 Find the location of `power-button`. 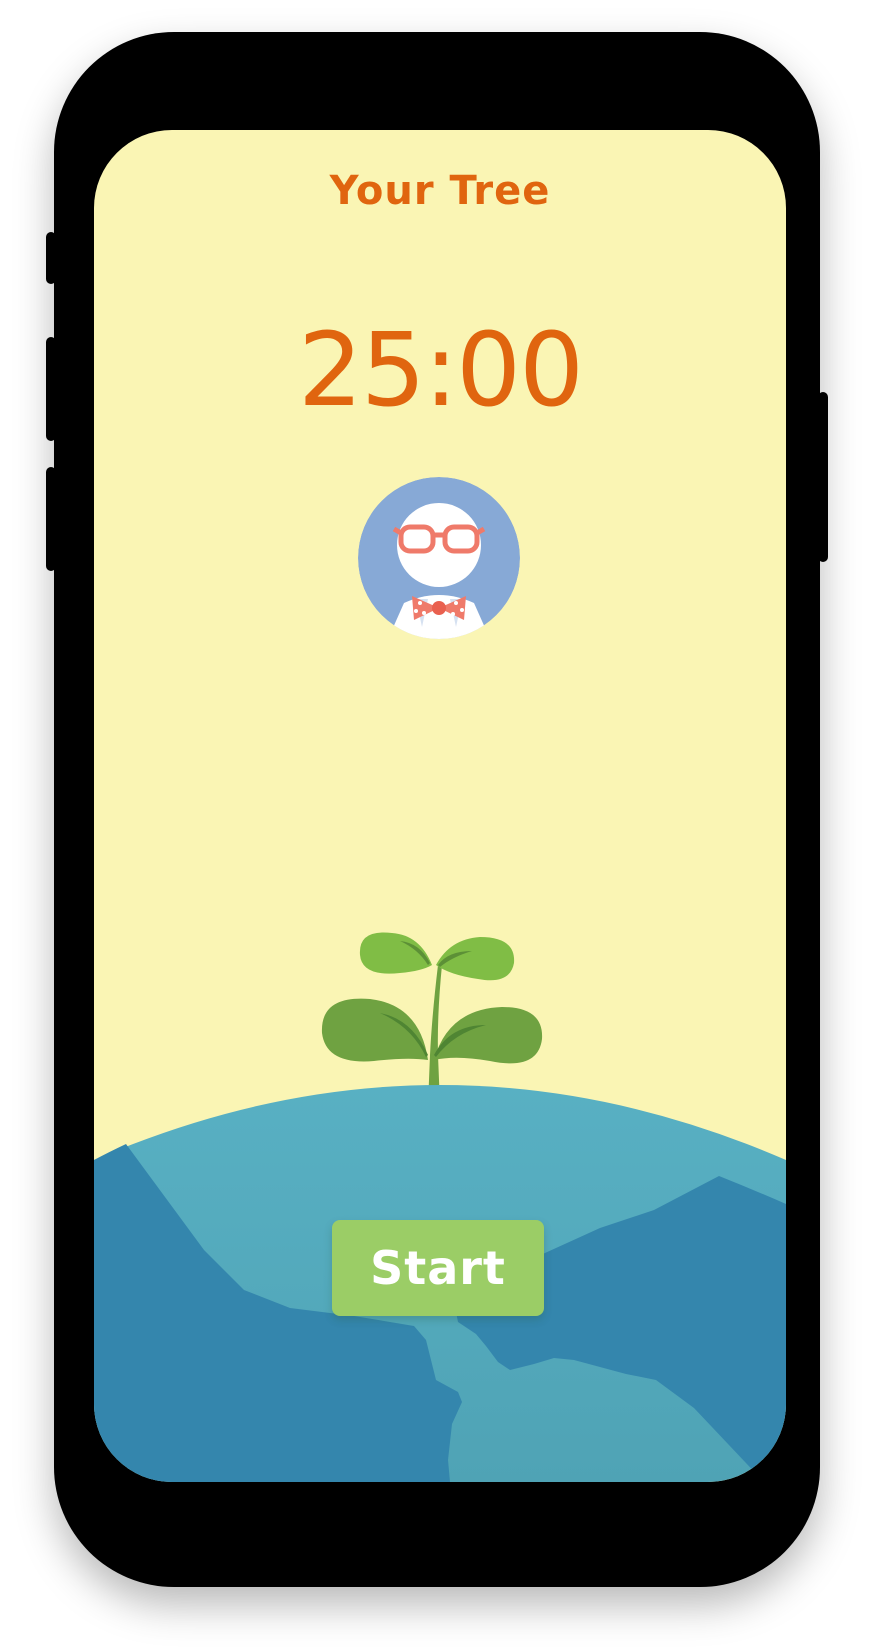

power-button is located at coordinates (823, 477).